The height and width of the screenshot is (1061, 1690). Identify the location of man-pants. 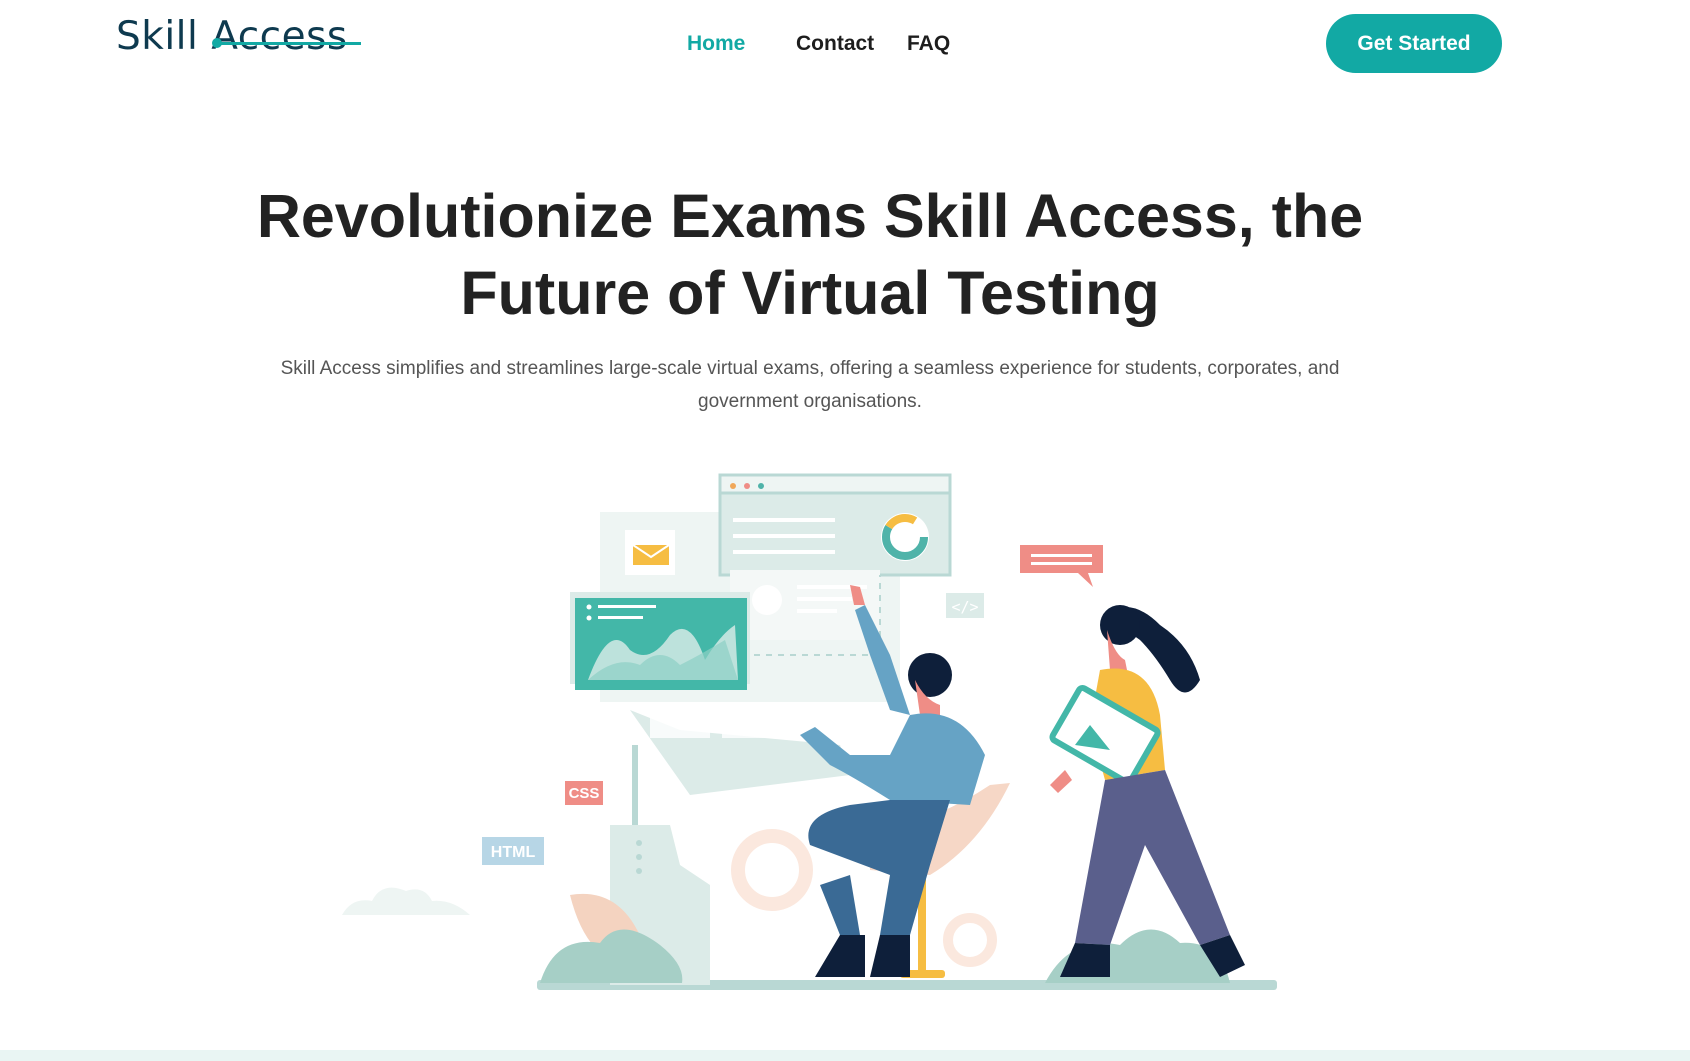
(879, 867).